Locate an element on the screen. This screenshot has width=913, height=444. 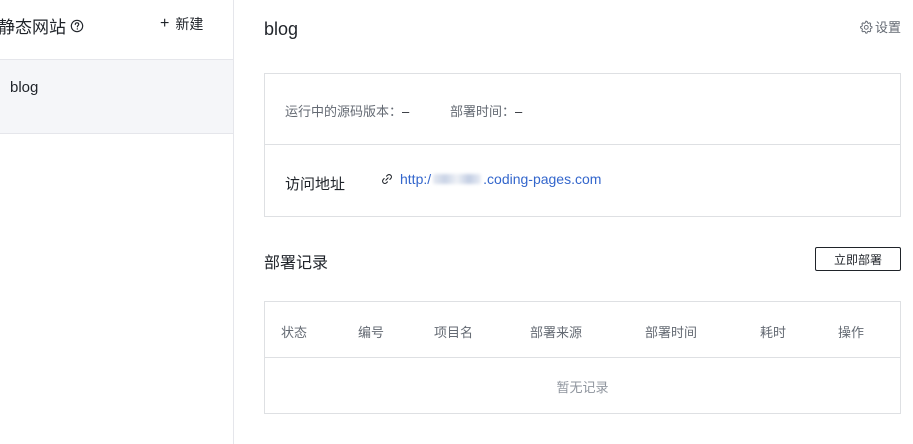
deploy-time: 部署时间：– is located at coordinates (486, 110).